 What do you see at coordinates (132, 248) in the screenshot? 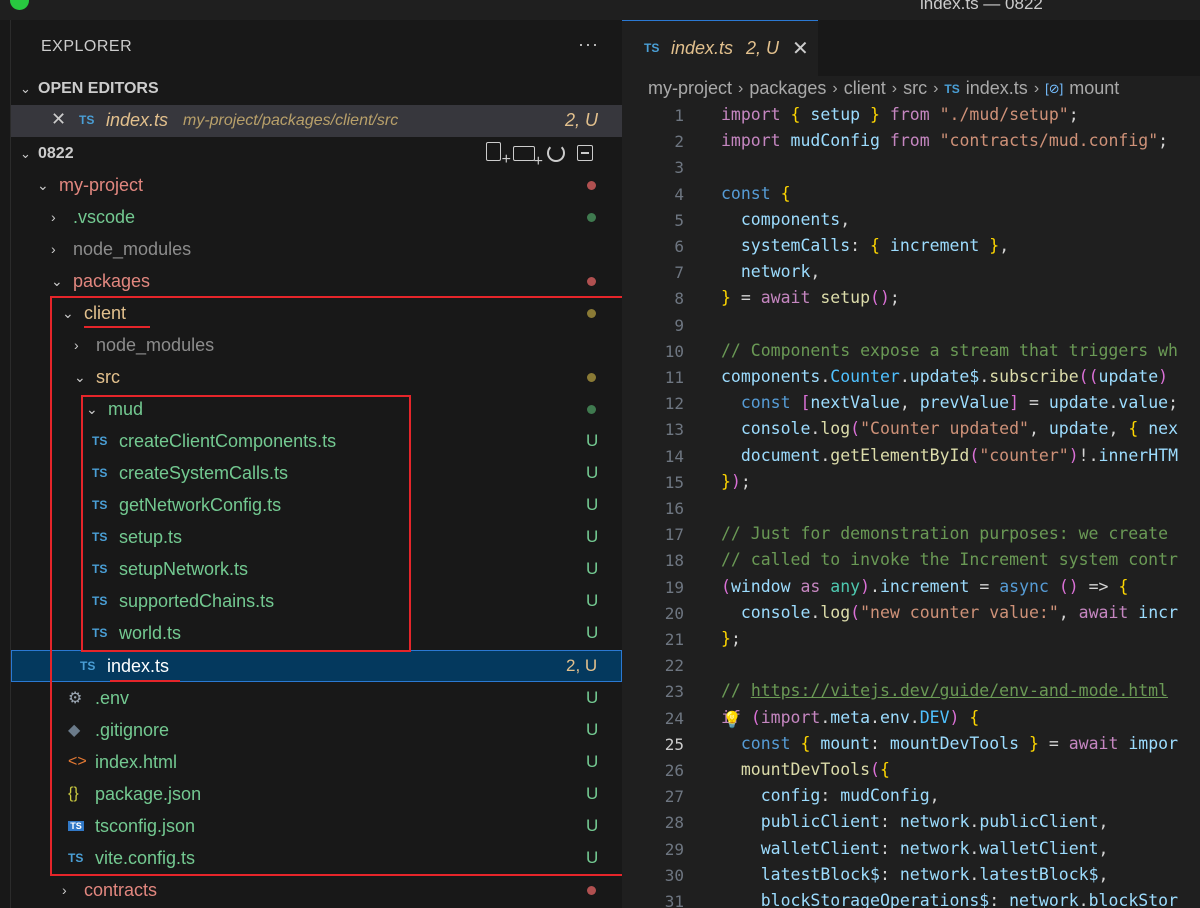
I see `tree-item-label: node_modules` at bounding box center [132, 248].